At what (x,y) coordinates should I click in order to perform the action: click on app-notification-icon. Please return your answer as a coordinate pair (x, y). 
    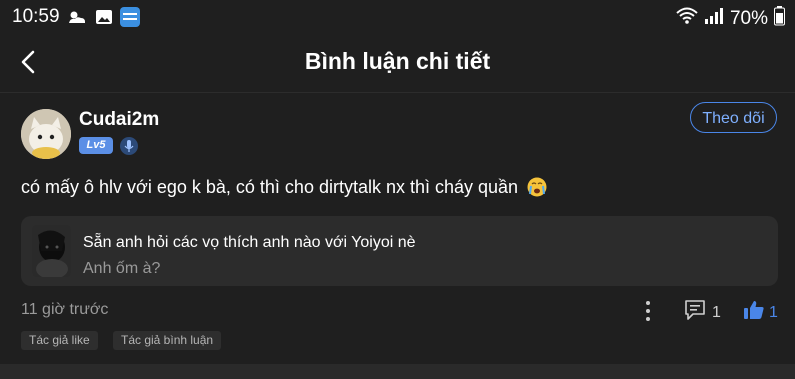
    Looking at the image, I should click on (130, 19).